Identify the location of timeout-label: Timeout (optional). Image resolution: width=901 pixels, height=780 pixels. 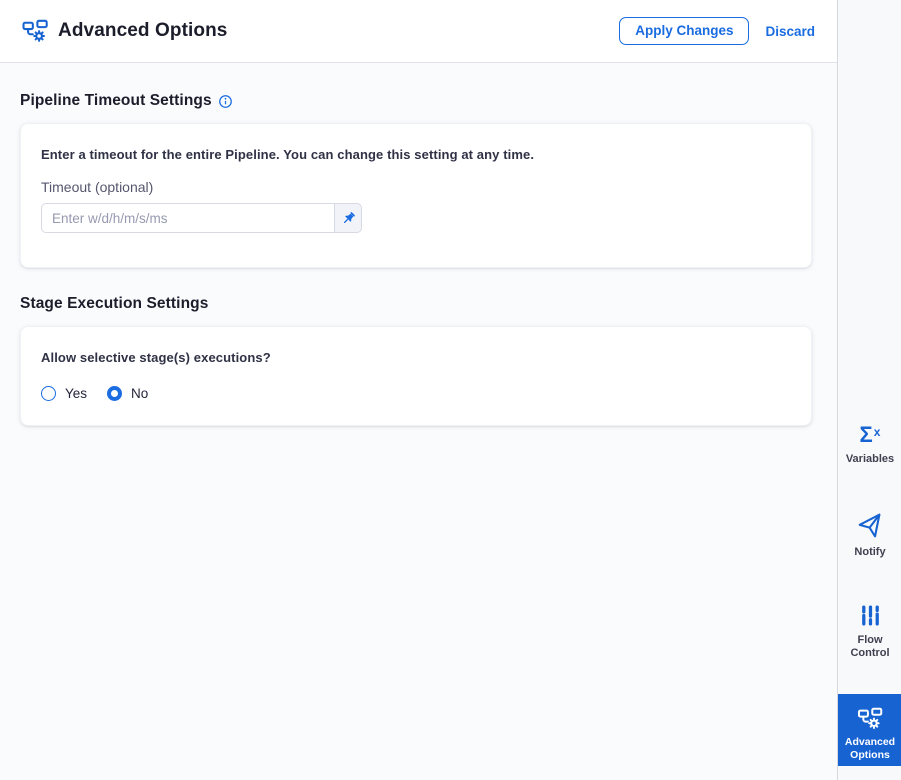
(97, 187).